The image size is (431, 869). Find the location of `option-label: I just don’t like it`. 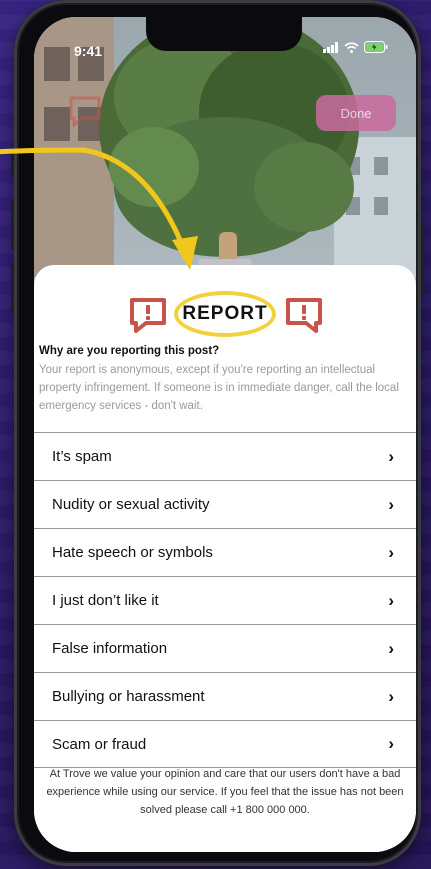

option-label: I just don’t like it is located at coordinates (105, 600).